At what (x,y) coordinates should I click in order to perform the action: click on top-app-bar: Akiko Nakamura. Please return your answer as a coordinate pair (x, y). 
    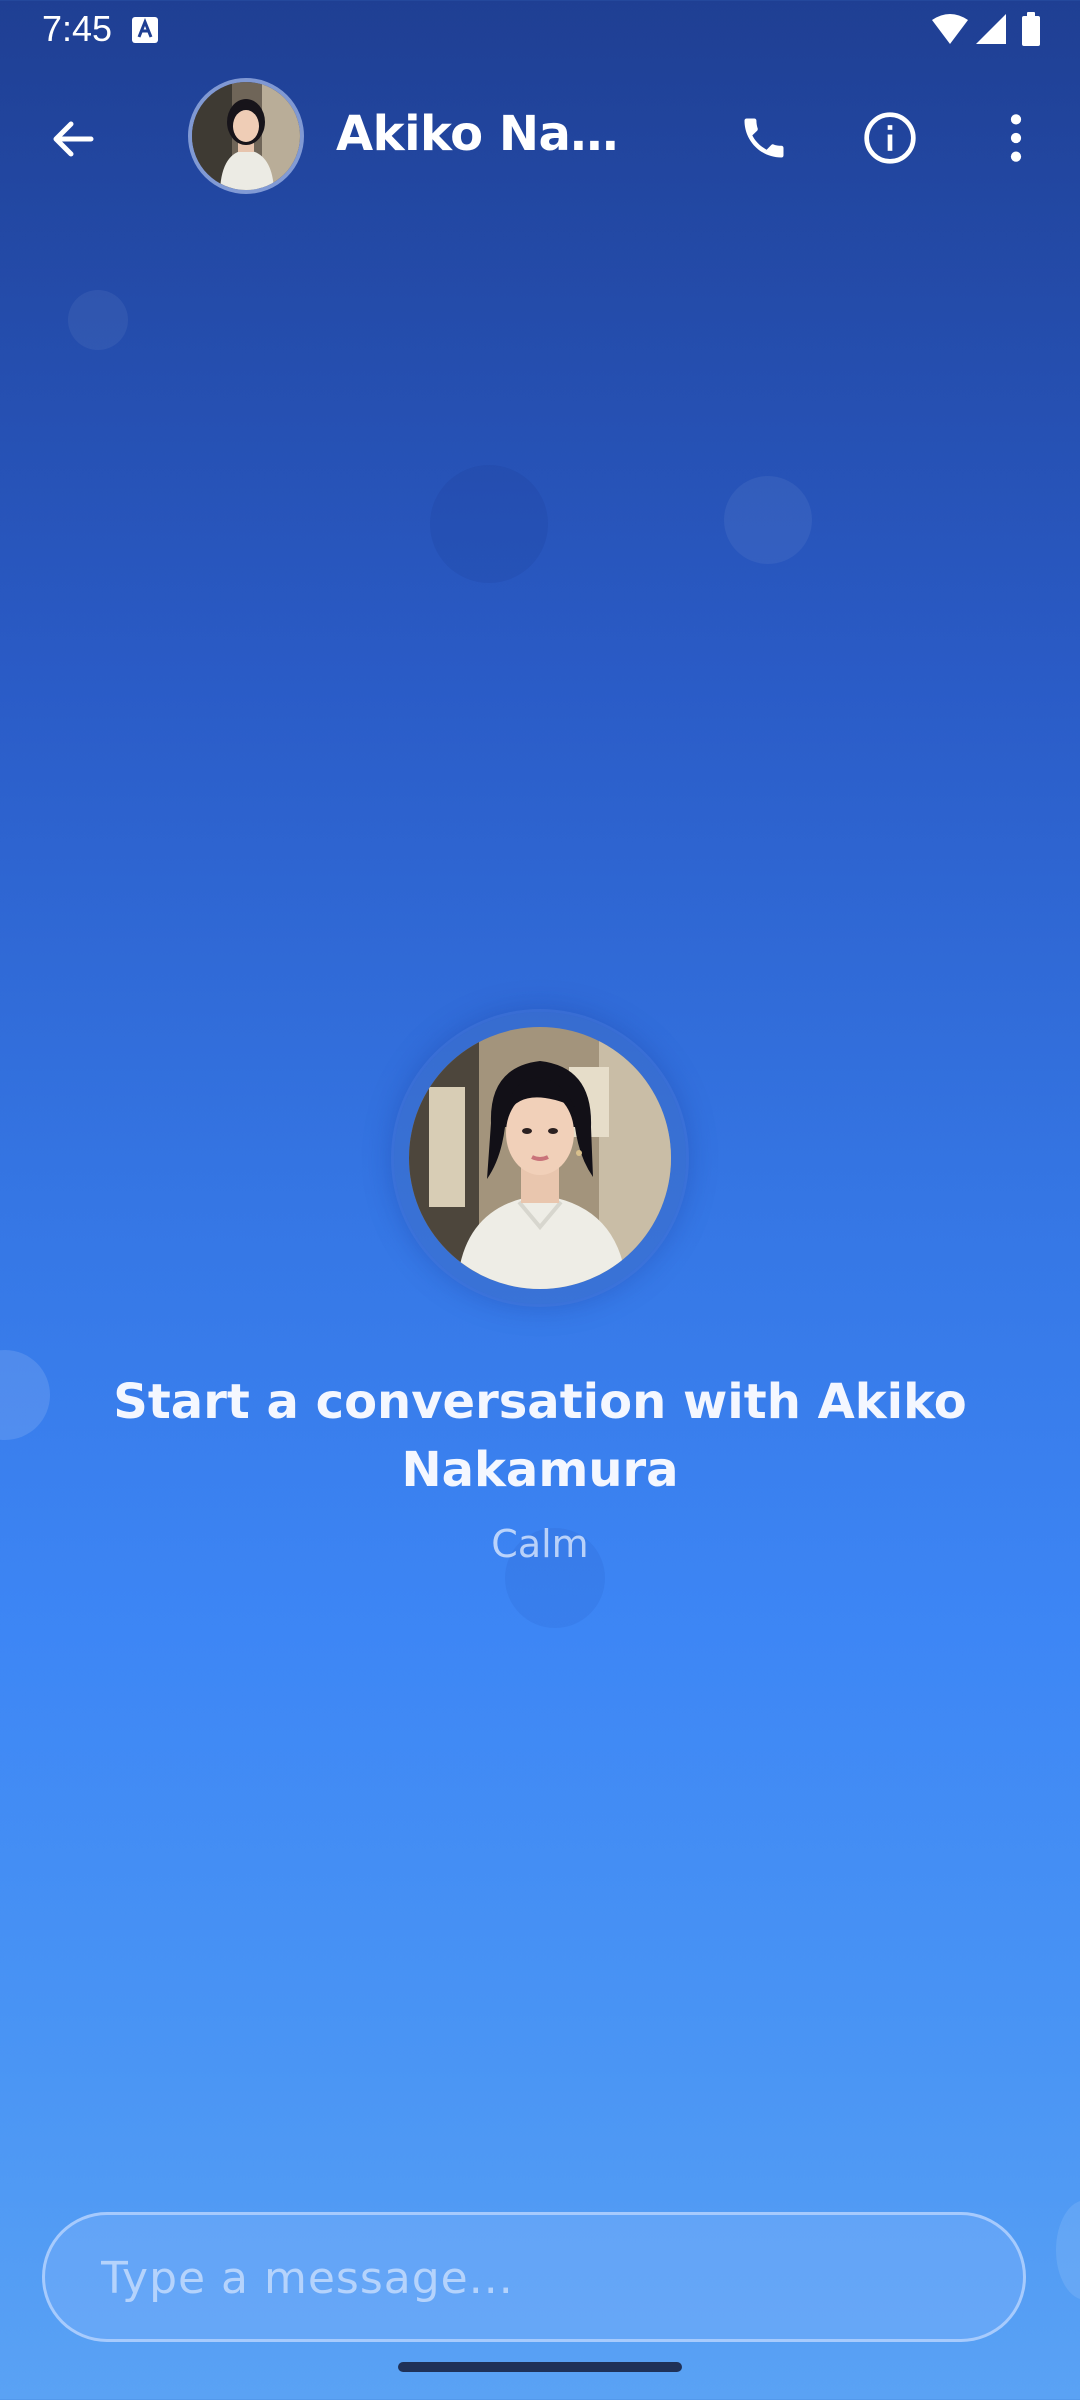
    Looking at the image, I should click on (540, 137).